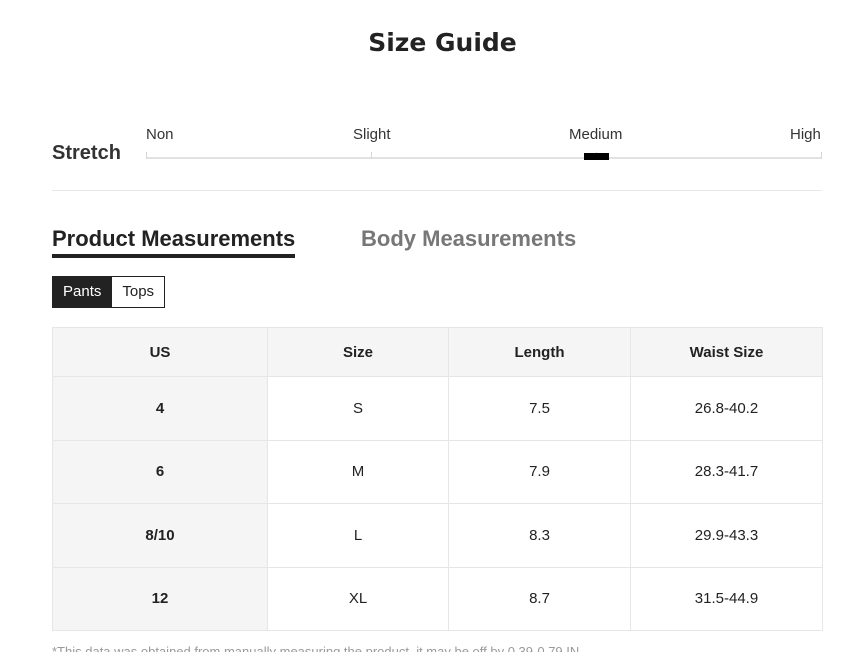  What do you see at coordinates (358, 535) in the screenshot?
I see `cell-size: L` at bounding box center [358, 535].